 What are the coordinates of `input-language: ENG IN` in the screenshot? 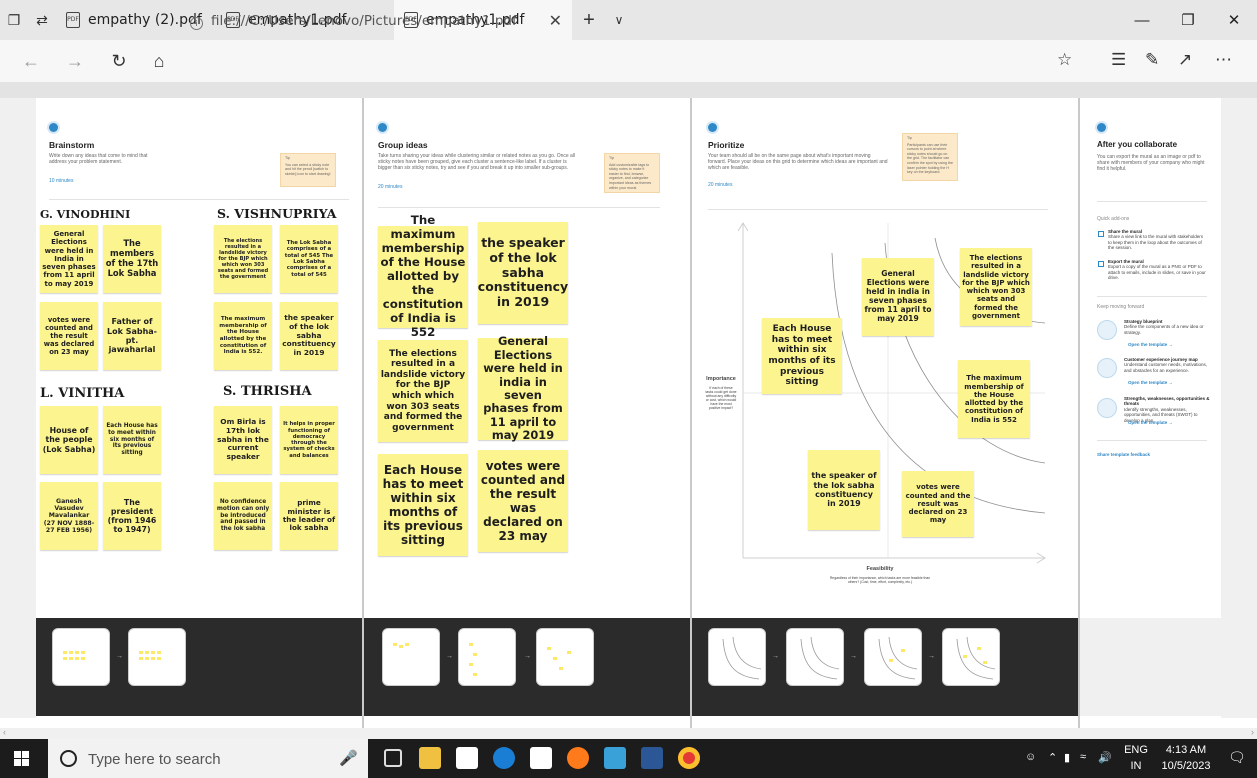 It's located at (1136, 758).